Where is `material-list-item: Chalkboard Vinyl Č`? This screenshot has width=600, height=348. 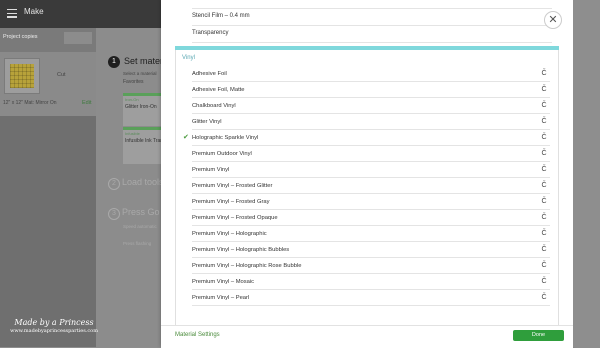 material-list-item: Chalkboard Vinyl Č is located at coordinates (371, 106).